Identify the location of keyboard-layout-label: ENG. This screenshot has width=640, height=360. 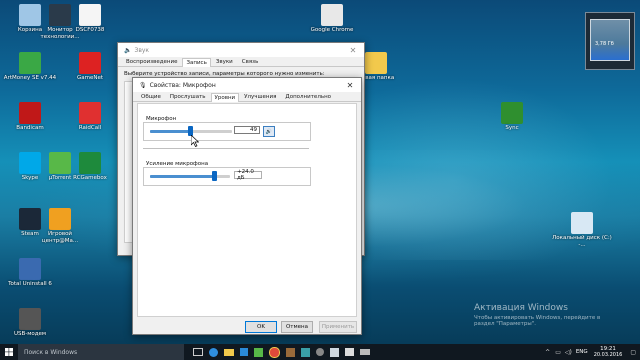
(582, 352).